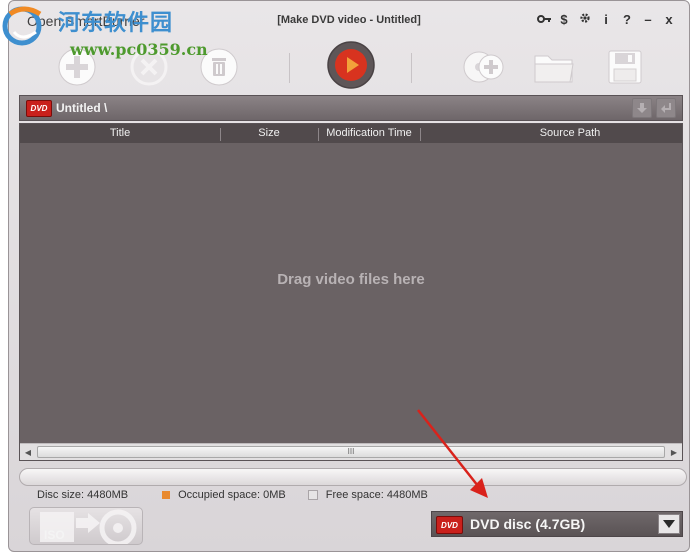 This screenshot has width=696, height=557. Describe the element at coordinates (627, 19) in the screenshot. I see `help-button: ?` at that location.